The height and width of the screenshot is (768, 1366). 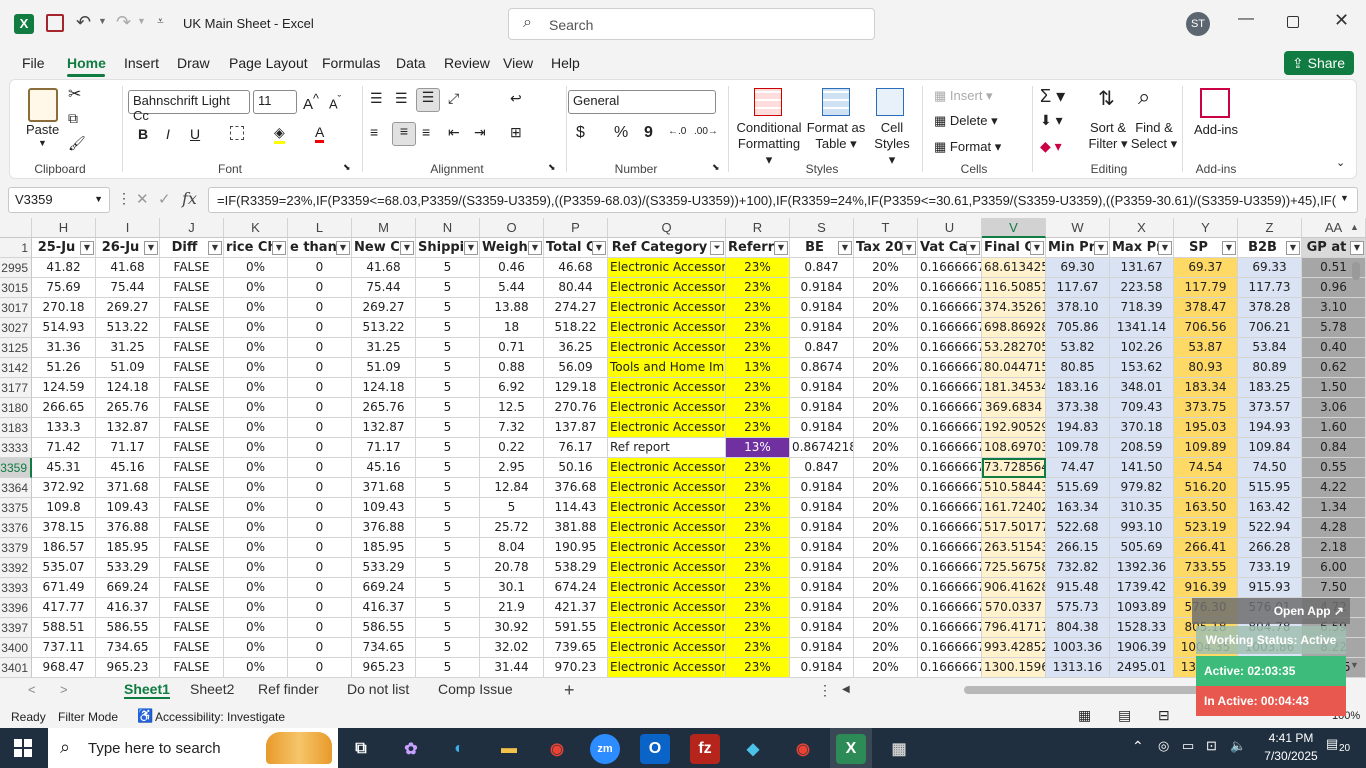 I want to click on table-cell-W: 266.15, so click(x=1078, y=548).